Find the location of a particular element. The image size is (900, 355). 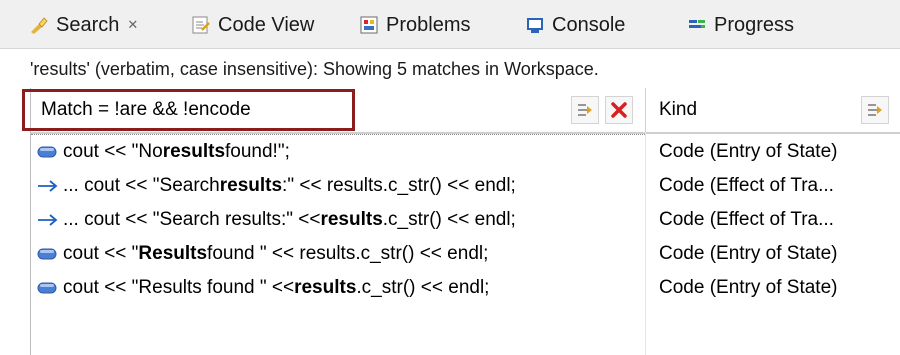

code-view-icon is located at coordinates (201, 25).